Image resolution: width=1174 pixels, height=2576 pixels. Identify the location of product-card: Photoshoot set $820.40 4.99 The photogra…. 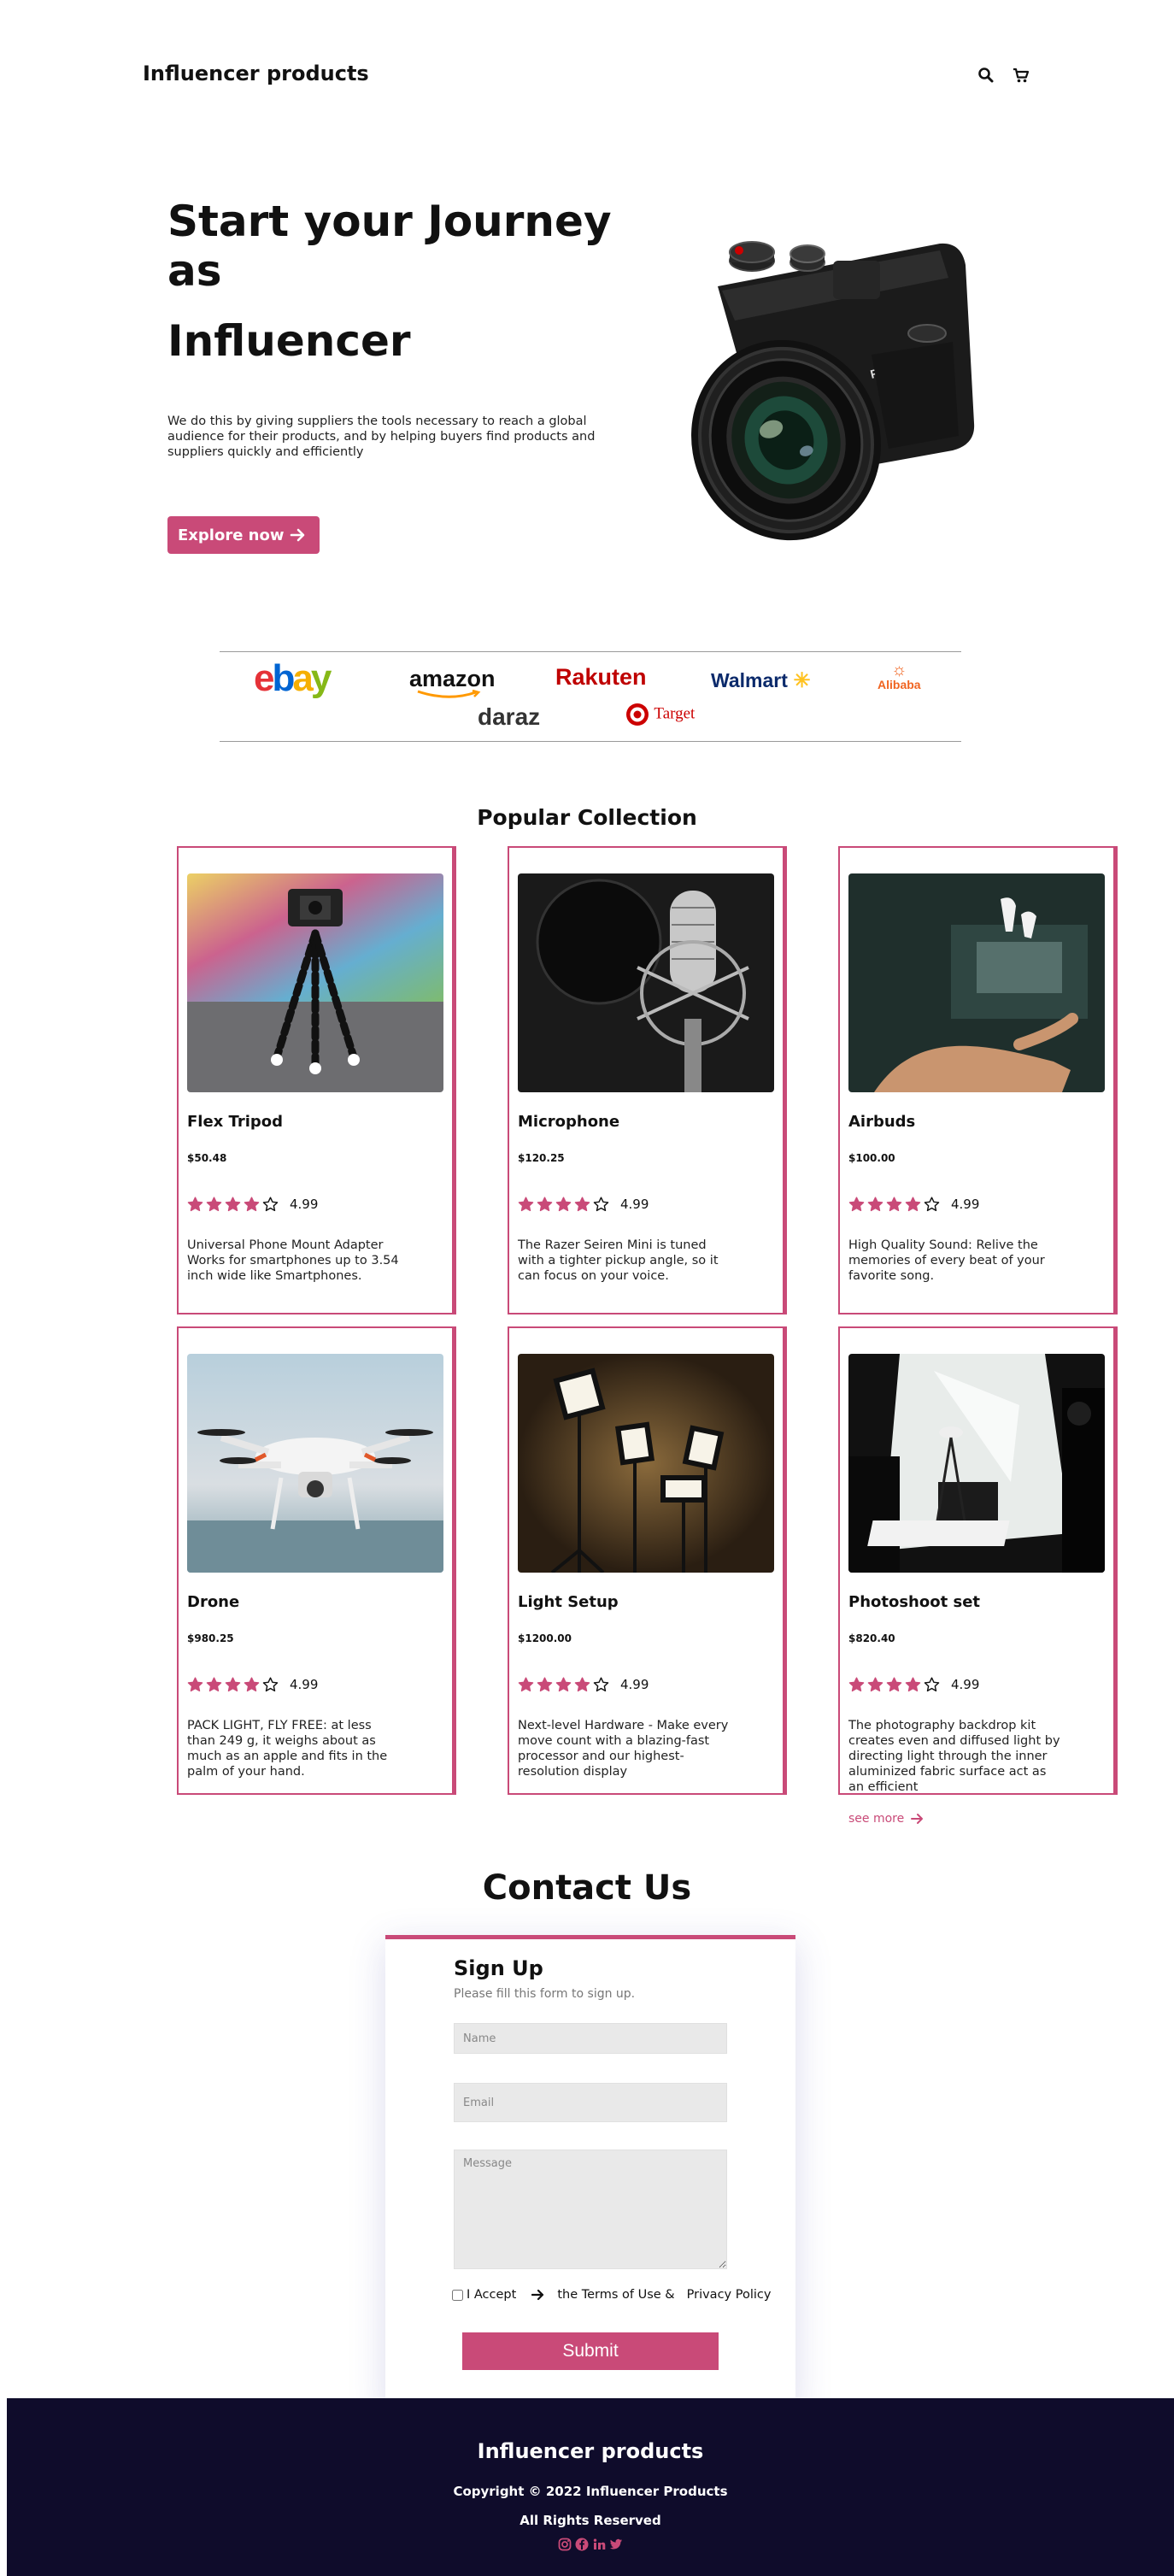
(976, 1576).